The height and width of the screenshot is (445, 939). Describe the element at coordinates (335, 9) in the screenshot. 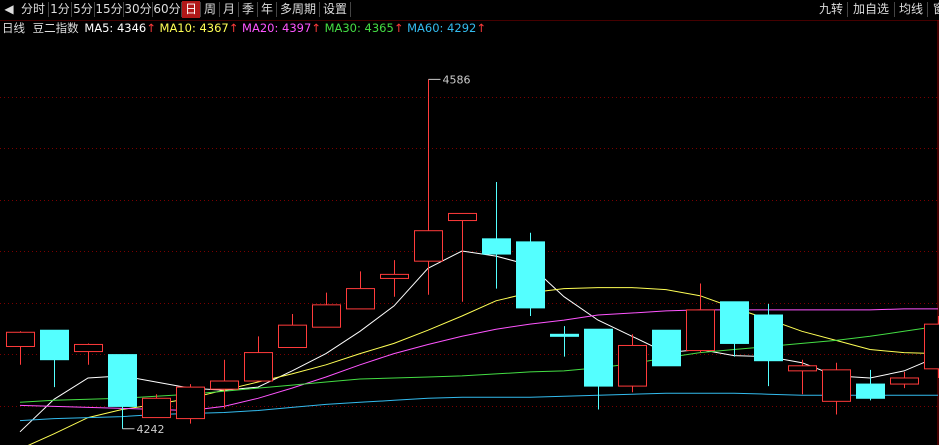

I see `period-tab-12: 设置` at that location.